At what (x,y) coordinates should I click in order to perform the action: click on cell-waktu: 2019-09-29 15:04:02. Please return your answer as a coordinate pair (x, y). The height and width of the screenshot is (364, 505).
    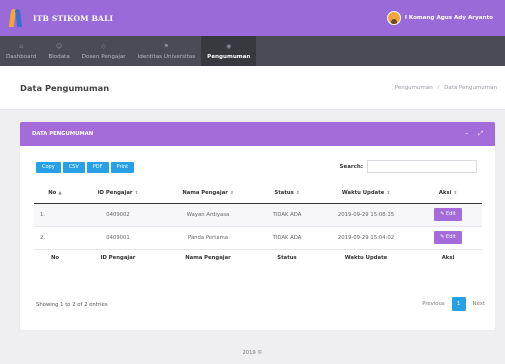
    Looking at the image, I should click on (366, 238).